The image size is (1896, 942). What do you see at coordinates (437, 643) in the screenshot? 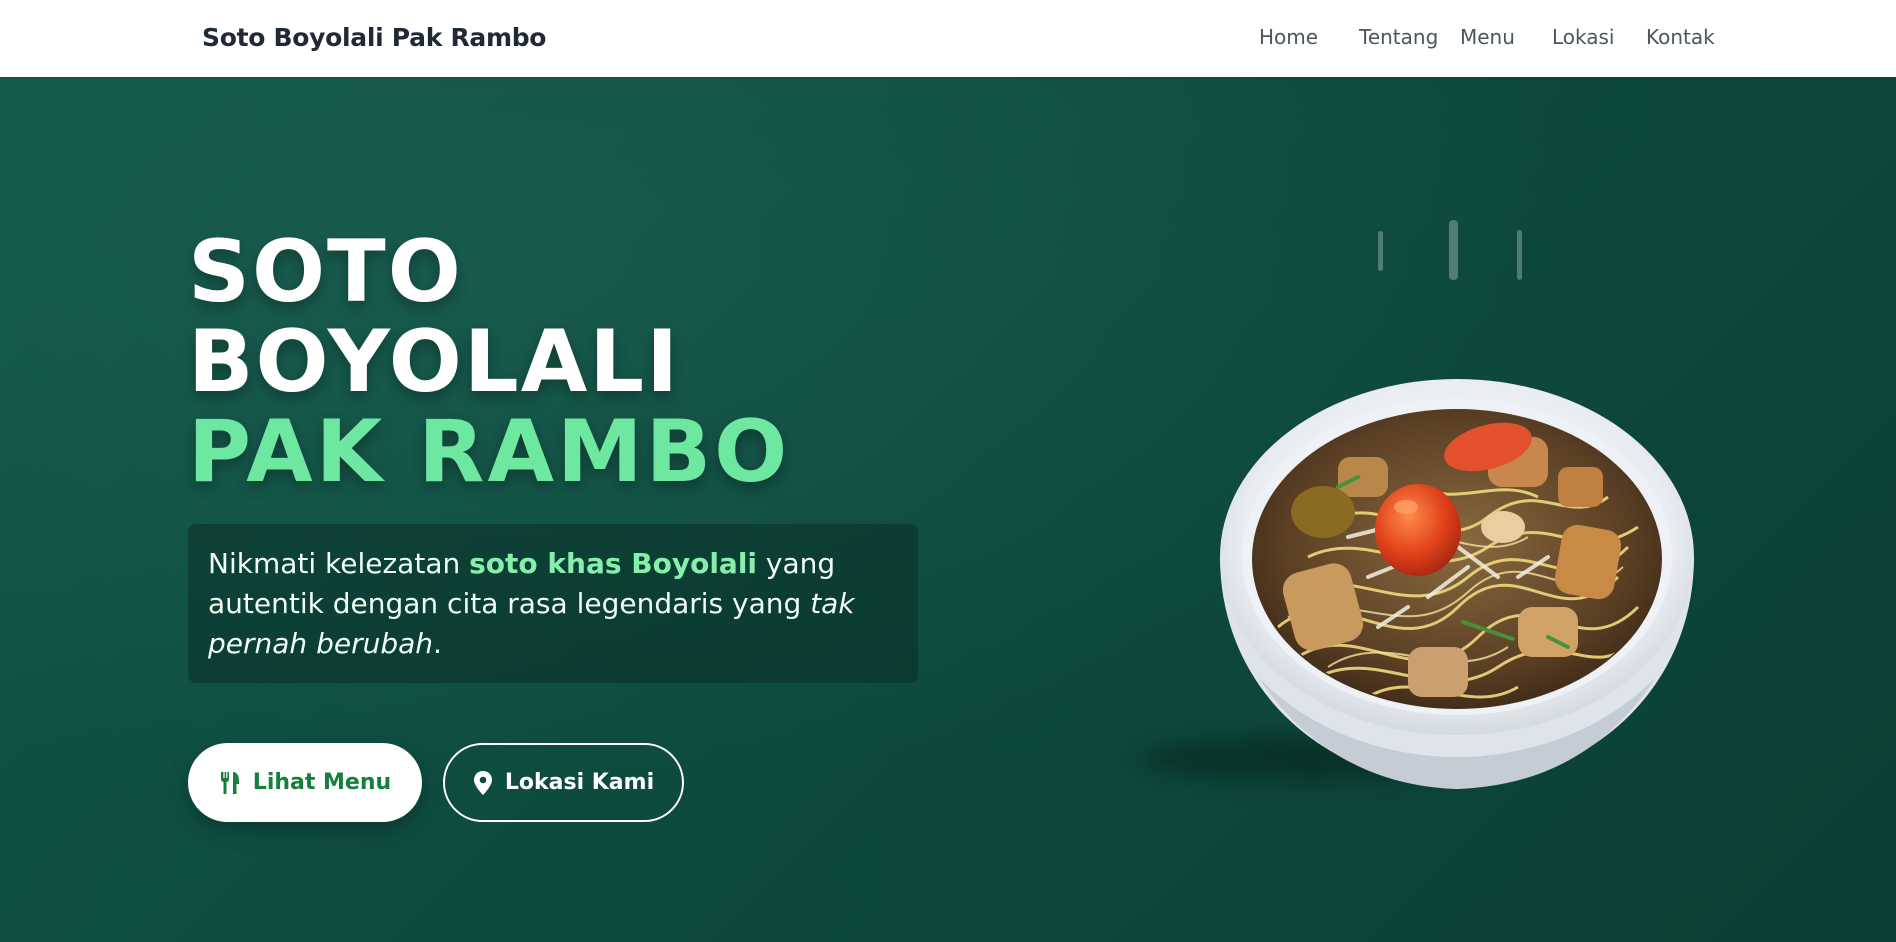
I see `desc-text-3: .` at bounding box center [437, 643].